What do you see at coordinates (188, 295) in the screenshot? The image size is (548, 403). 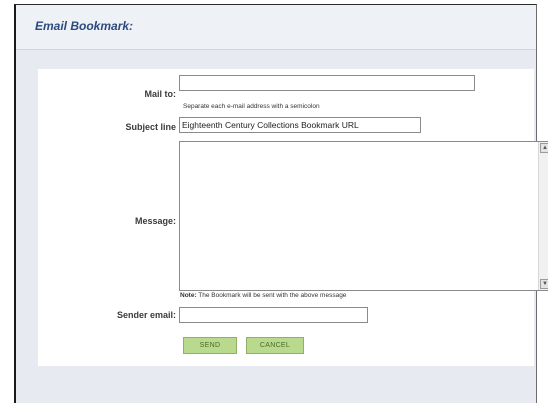 I see `message-note-prefix: Note:` at bounding box center [188, 295].